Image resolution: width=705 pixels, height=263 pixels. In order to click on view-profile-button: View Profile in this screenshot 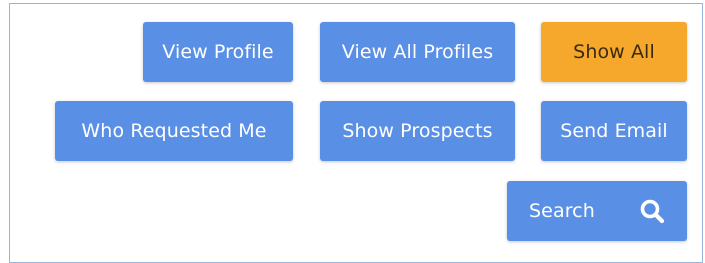, I will do `click(218, 52)`.